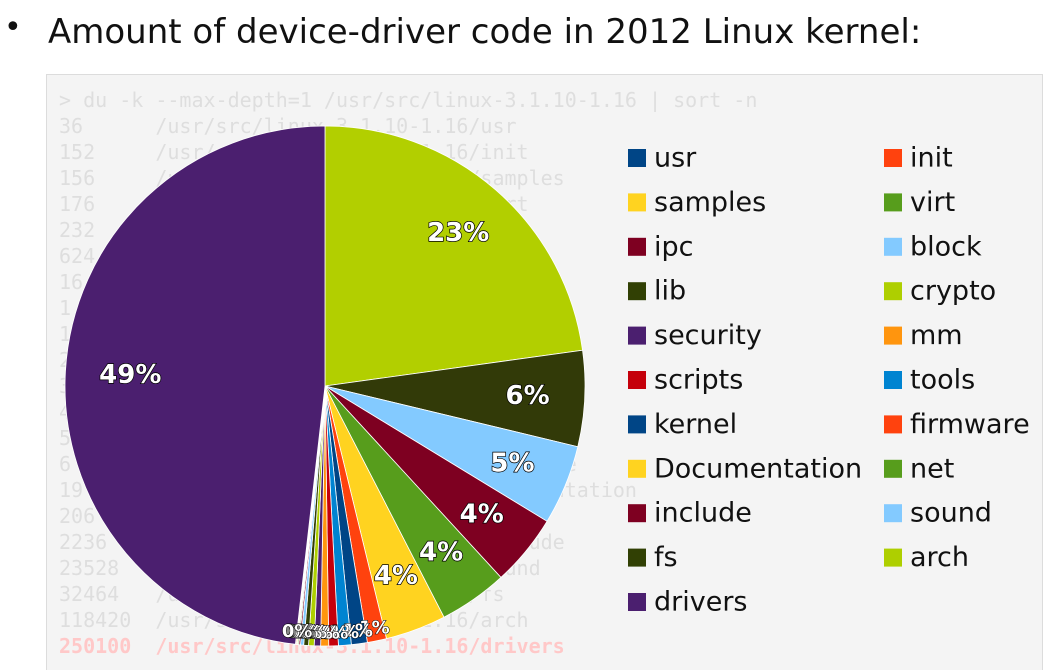  What do you see at coordinates (528, 396) in the screenshot?
I see `pie-data-label: 6%` at bounding box center [528, 396].